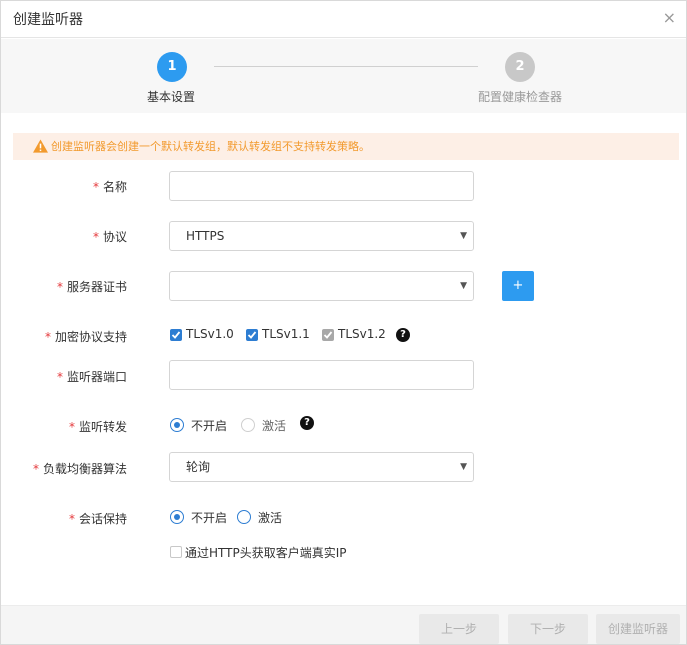  What do you see at coordinates (205, 236) in the screenshot?
I see `protocol-value: HTTPS` at bounding box center [205, 236].